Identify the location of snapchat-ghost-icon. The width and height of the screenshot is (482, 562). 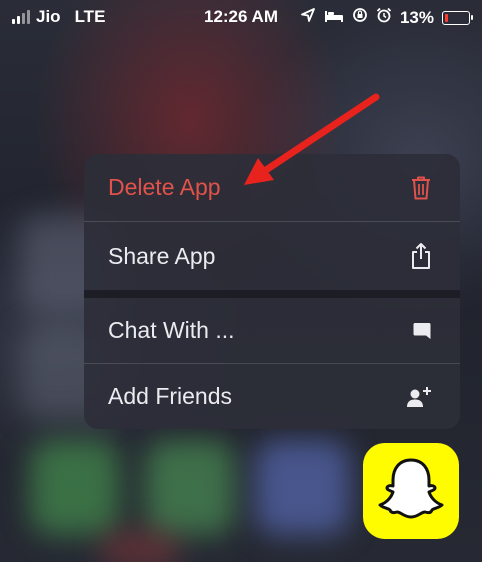
(411, 491).